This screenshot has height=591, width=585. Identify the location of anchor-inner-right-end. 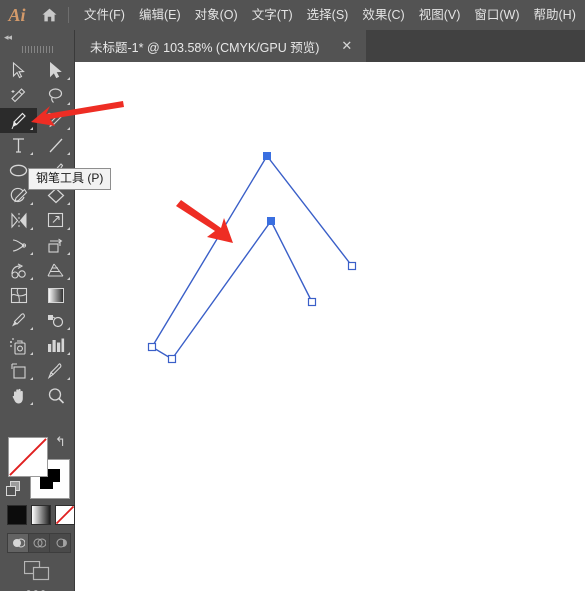
(312, 302).